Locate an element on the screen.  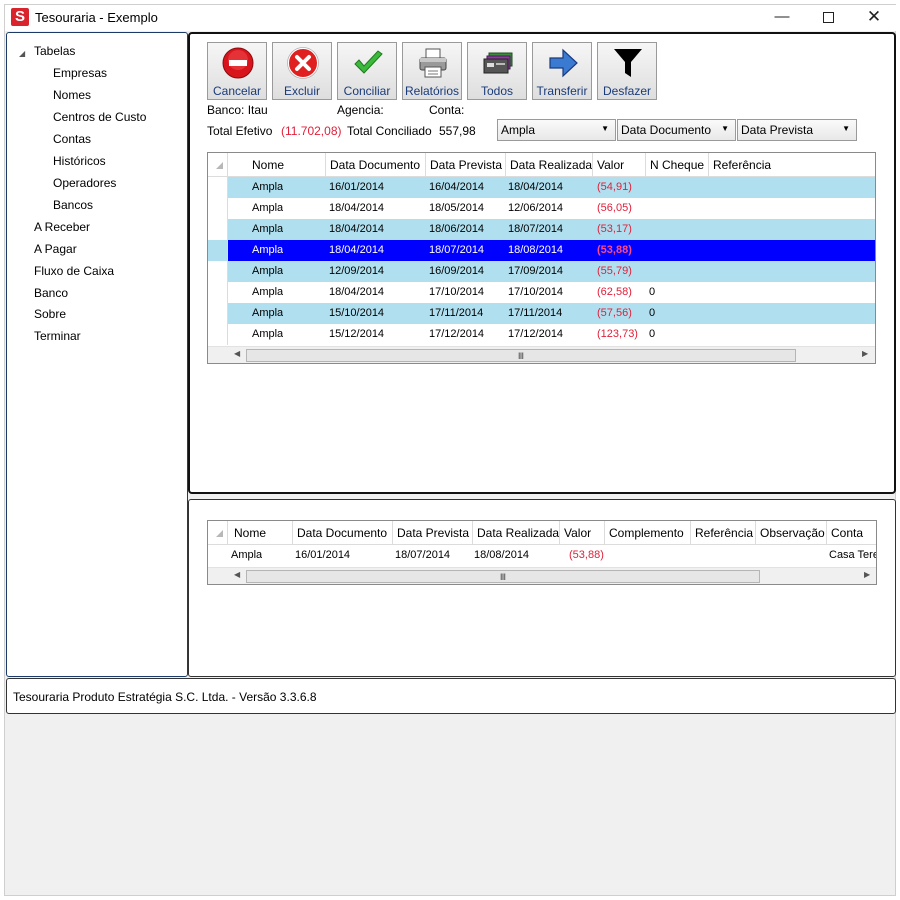
col-header-conta: Conta is located at coordinates (851, 533).